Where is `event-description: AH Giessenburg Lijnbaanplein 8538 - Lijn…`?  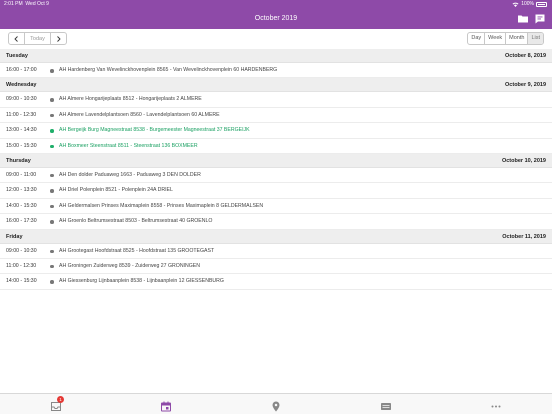
event-description: AH Giessenburg Lijnbaanplein 8538 - Lijn… is located at coordinates (141, 281).